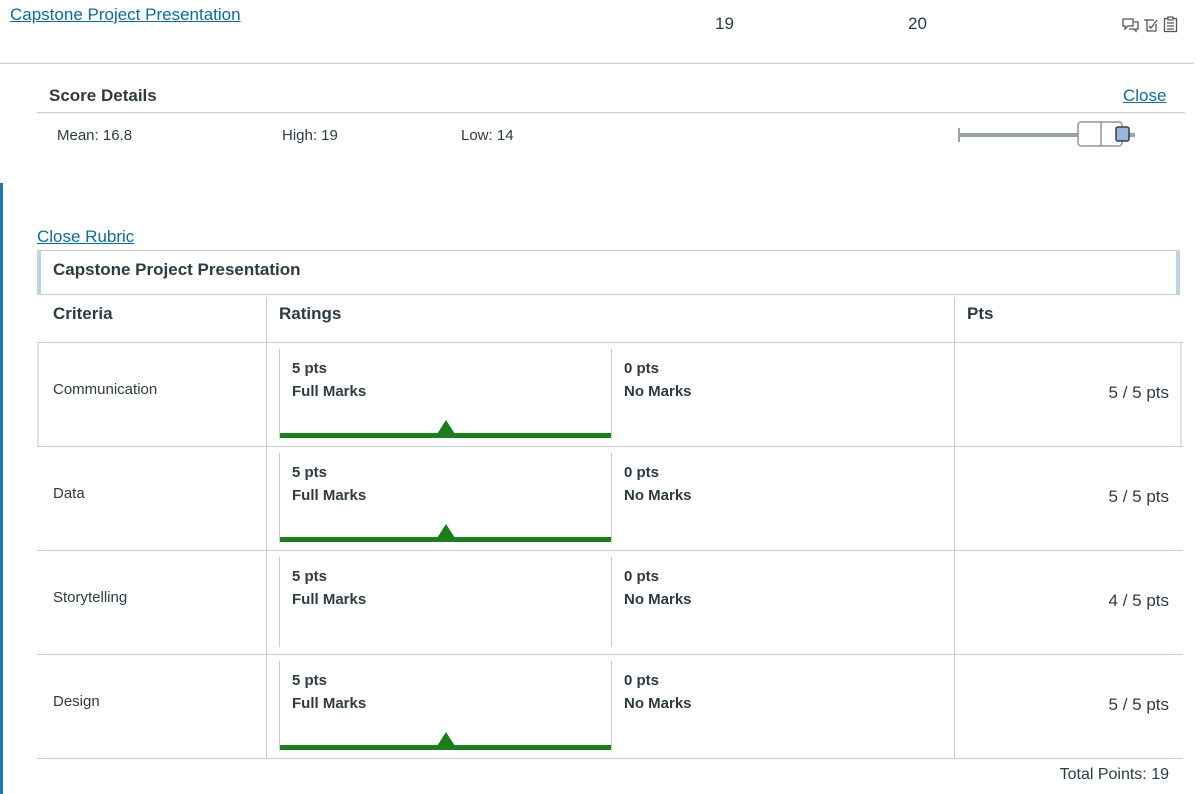 This screenshot has width=1199, height=794. What do you see at coordinates (487, 135) in the screenshot?
I see `low-stat: Low: 14` at bounding box center [487, 135].